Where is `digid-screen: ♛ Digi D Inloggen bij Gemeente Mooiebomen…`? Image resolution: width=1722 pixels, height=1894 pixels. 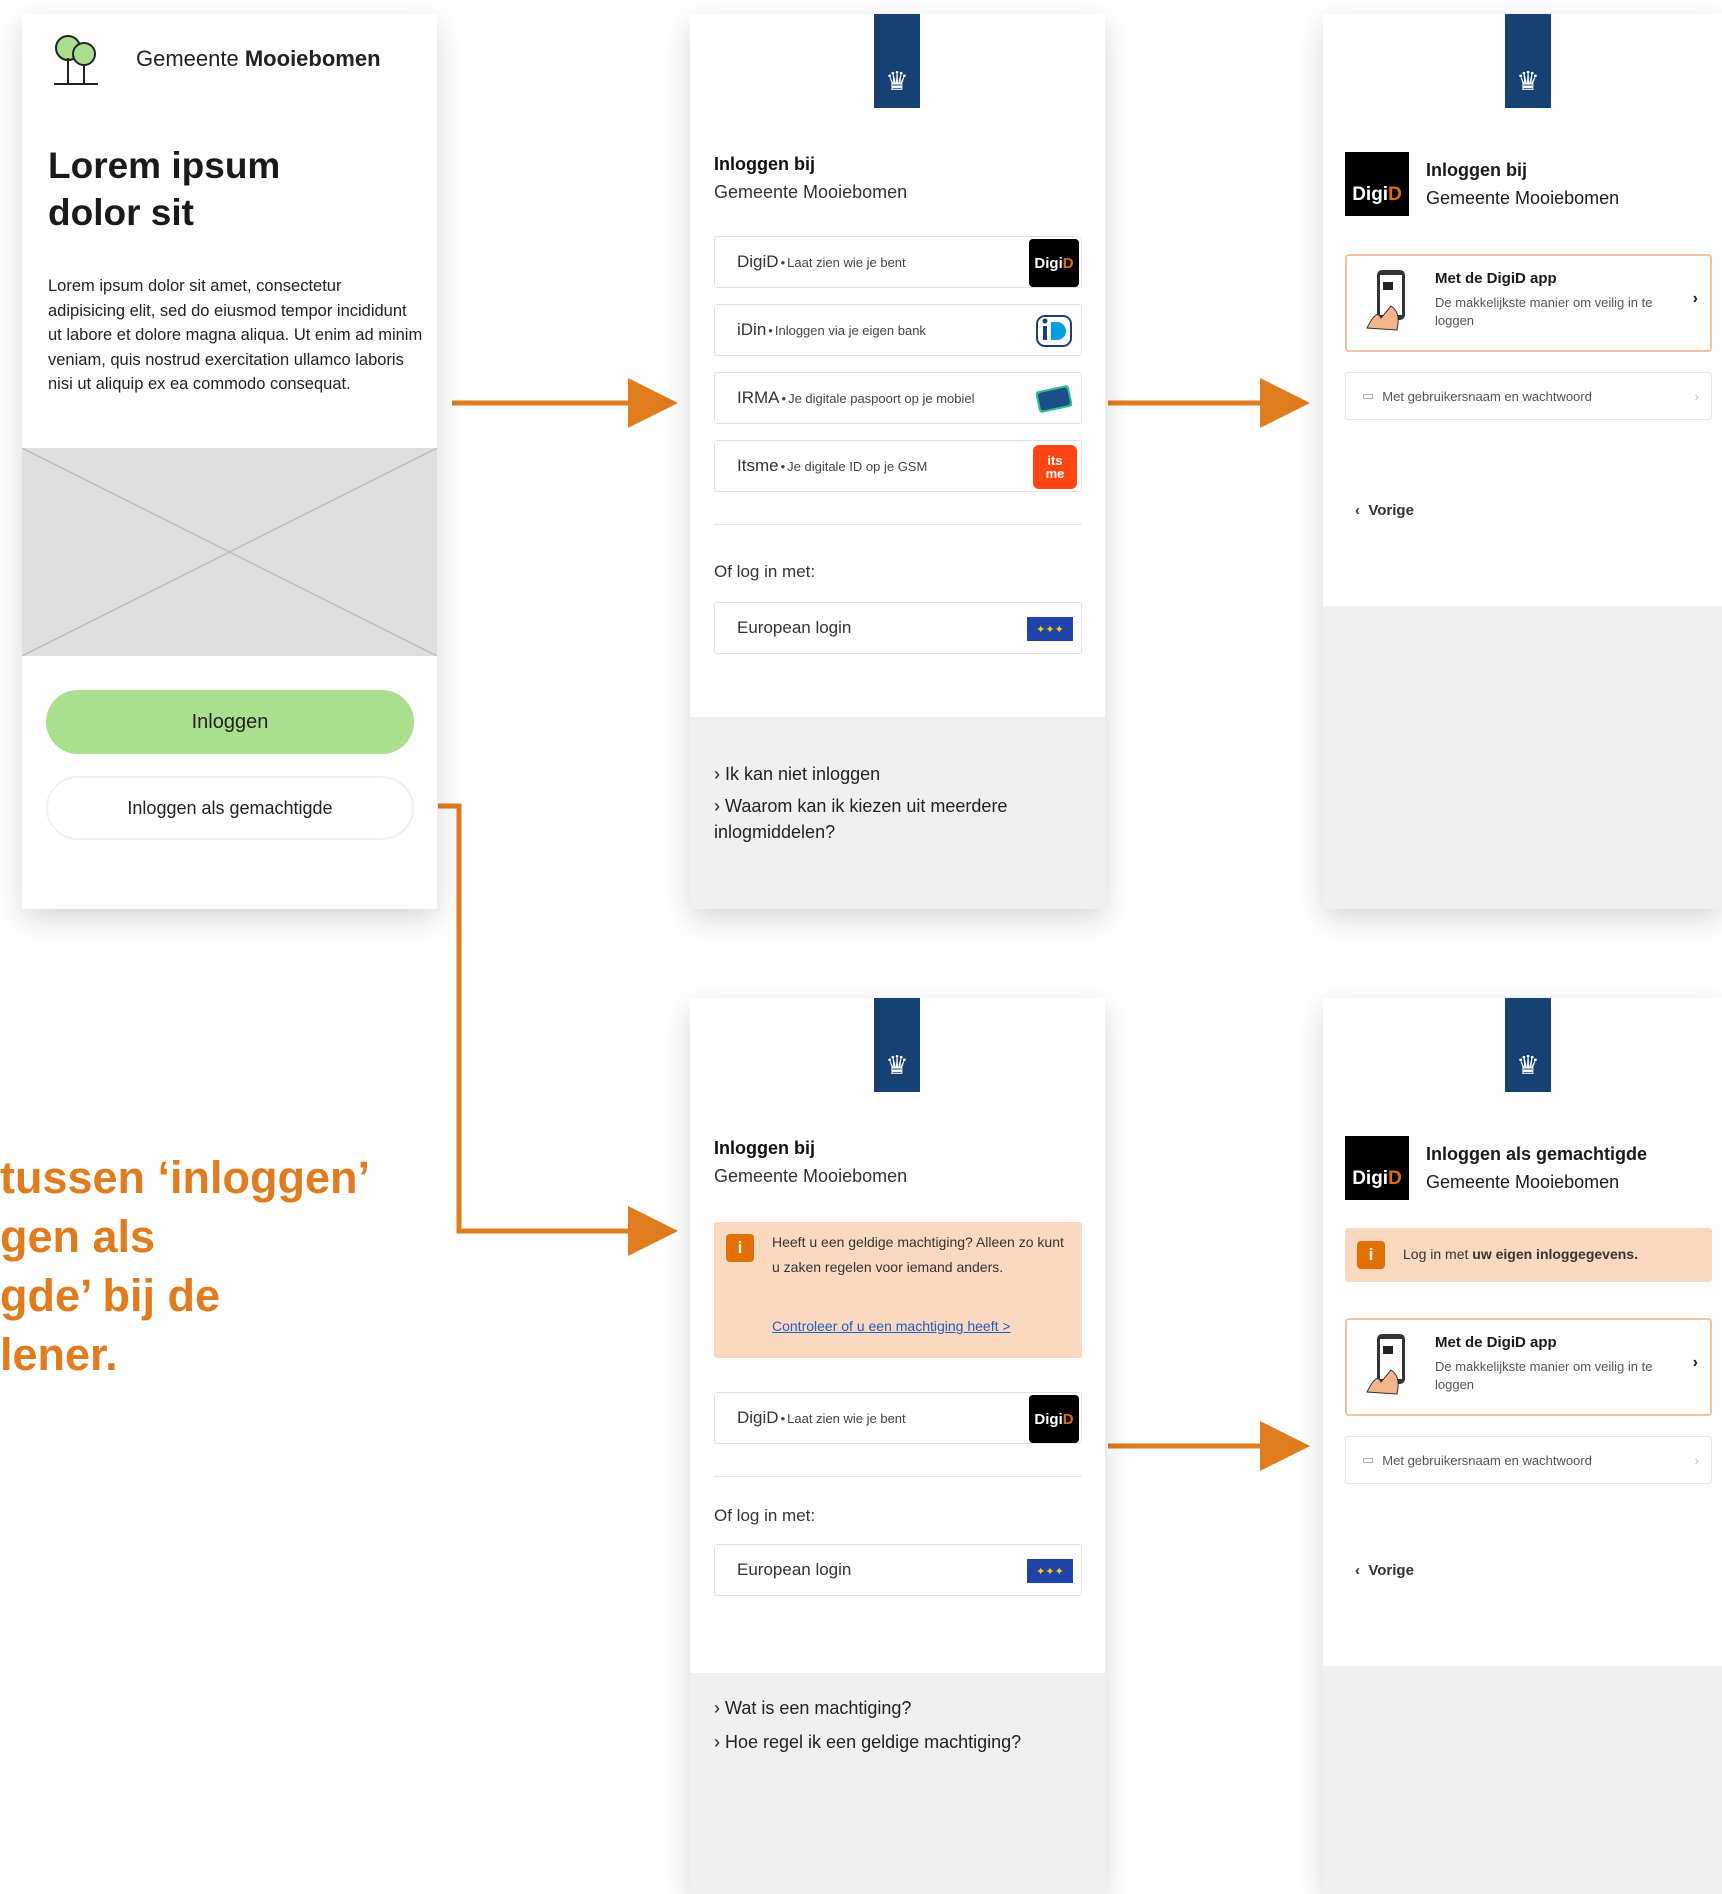
digid-screen: ♛ Digi D Inloggen bij Gemeente Mooiebomen… is located at coordinates (1522, 461).